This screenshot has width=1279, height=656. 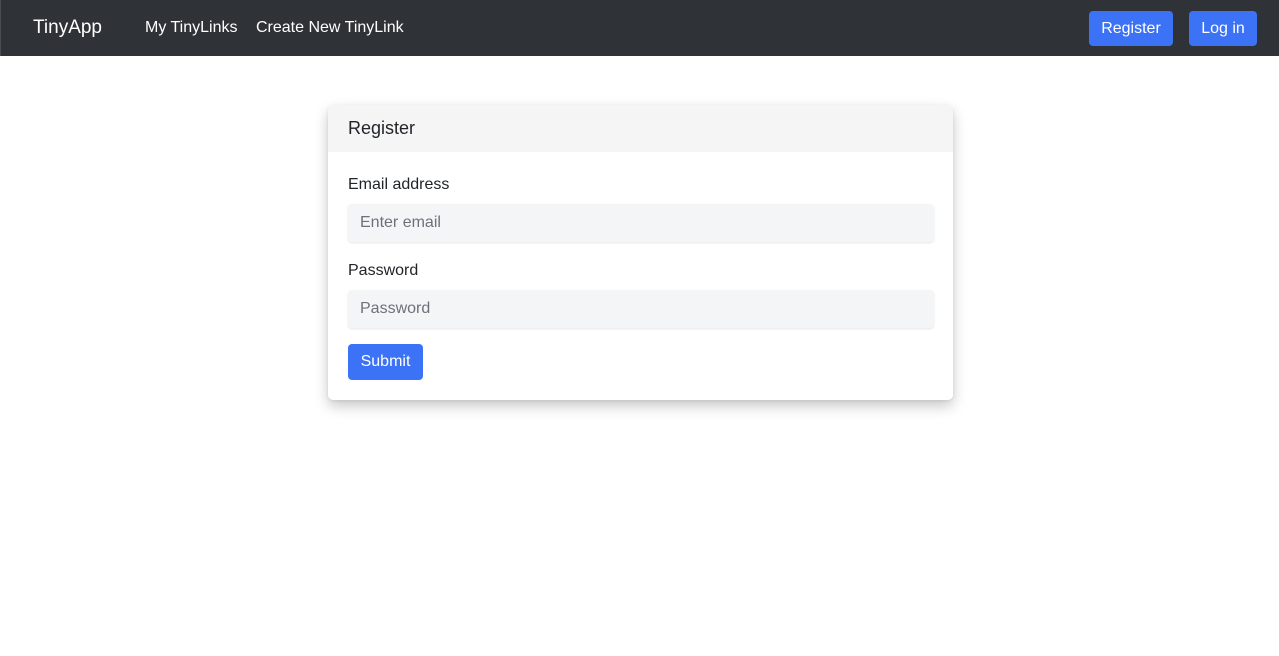 I want to click on submit-button: Submit, so click(x=385, y=362).